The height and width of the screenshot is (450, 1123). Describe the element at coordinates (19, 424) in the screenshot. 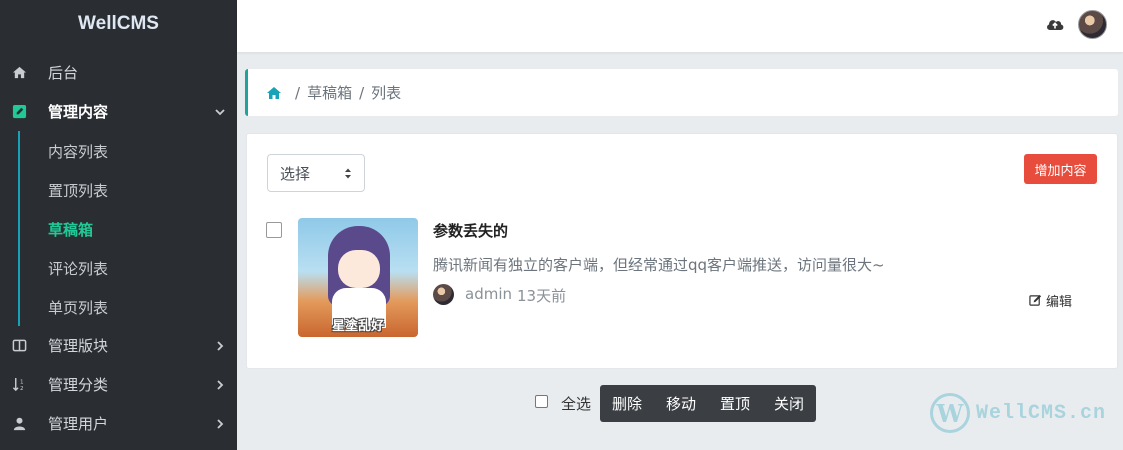

I see `user-icon` at that location.